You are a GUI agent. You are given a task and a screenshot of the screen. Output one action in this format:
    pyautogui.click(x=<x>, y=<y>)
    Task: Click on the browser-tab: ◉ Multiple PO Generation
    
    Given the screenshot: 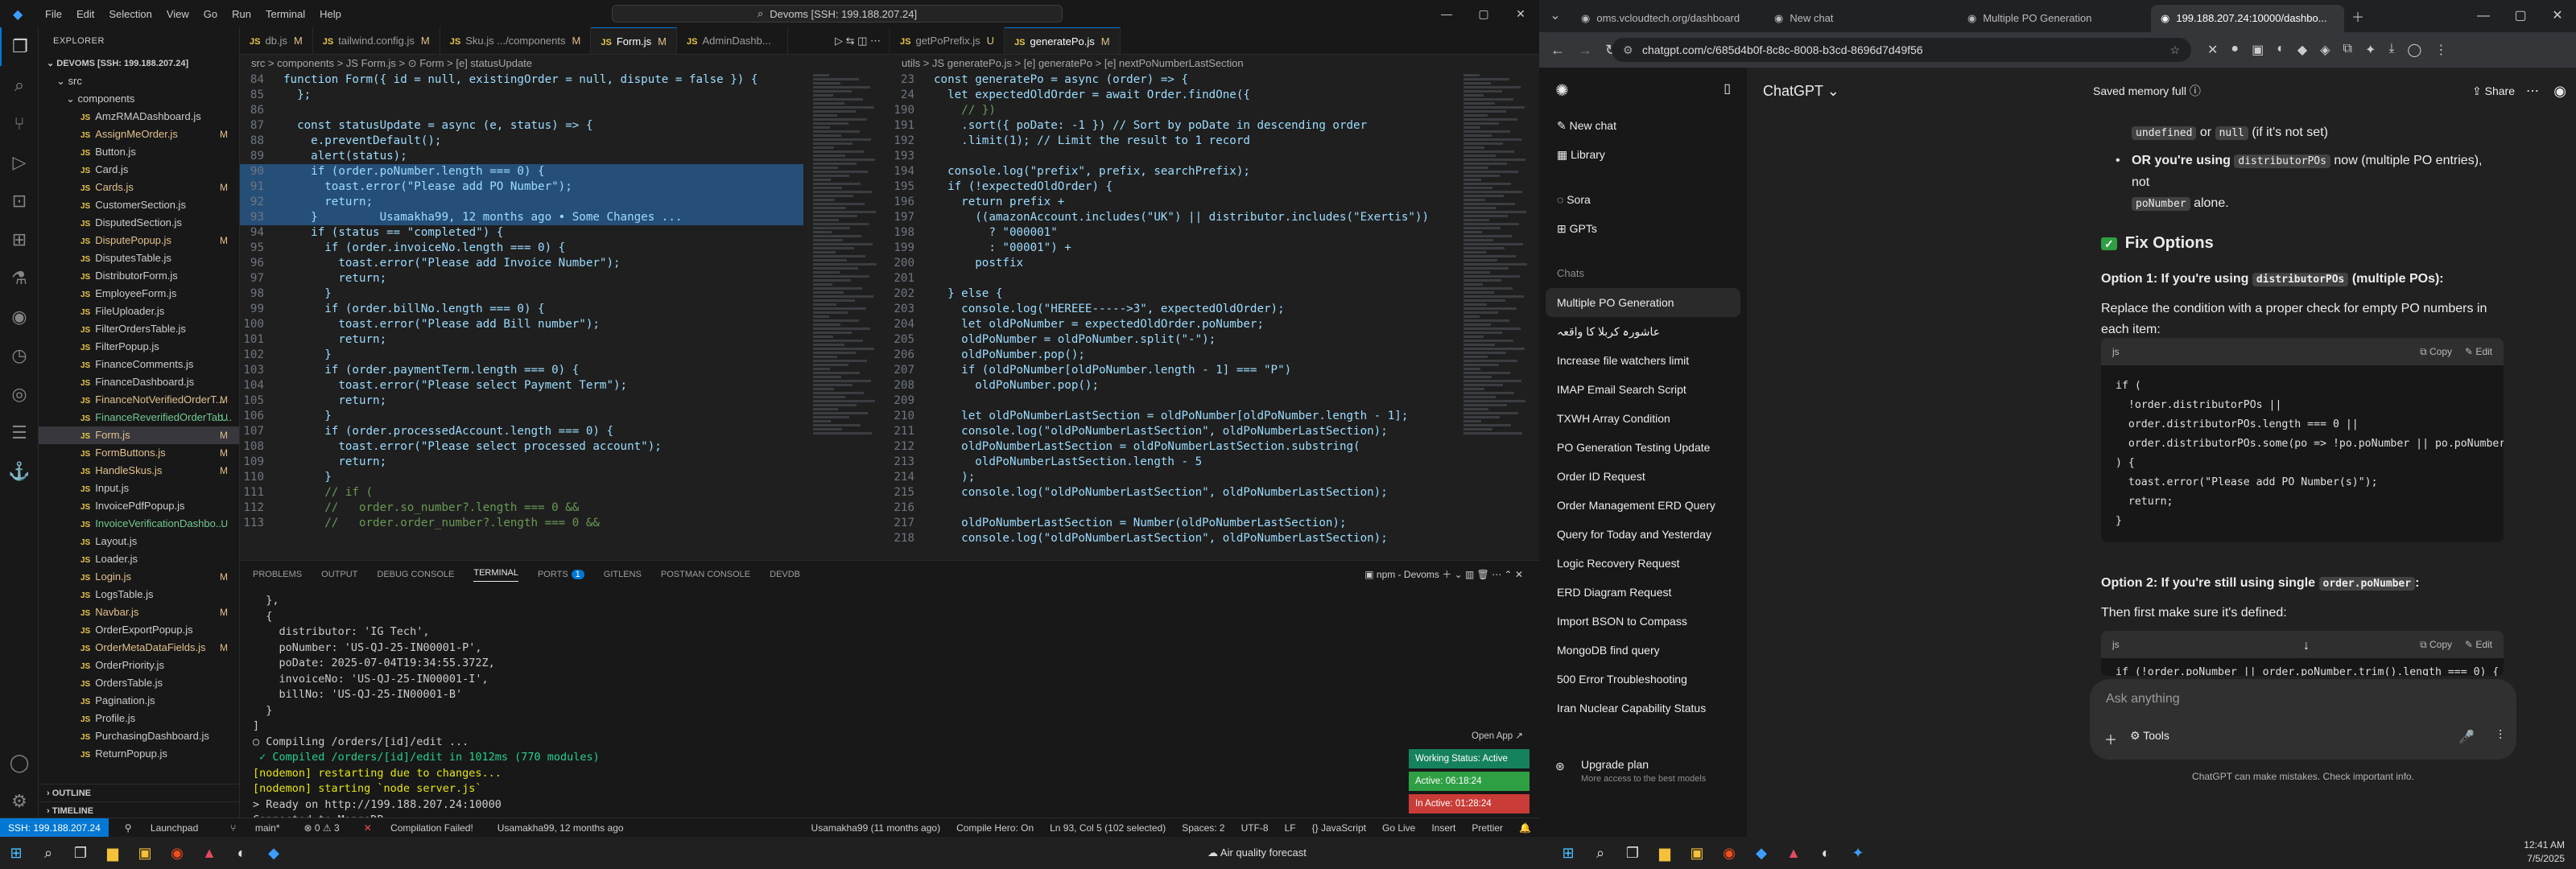 What is the action you would take?
    pyautogui.click(x=2054, y=18)
    